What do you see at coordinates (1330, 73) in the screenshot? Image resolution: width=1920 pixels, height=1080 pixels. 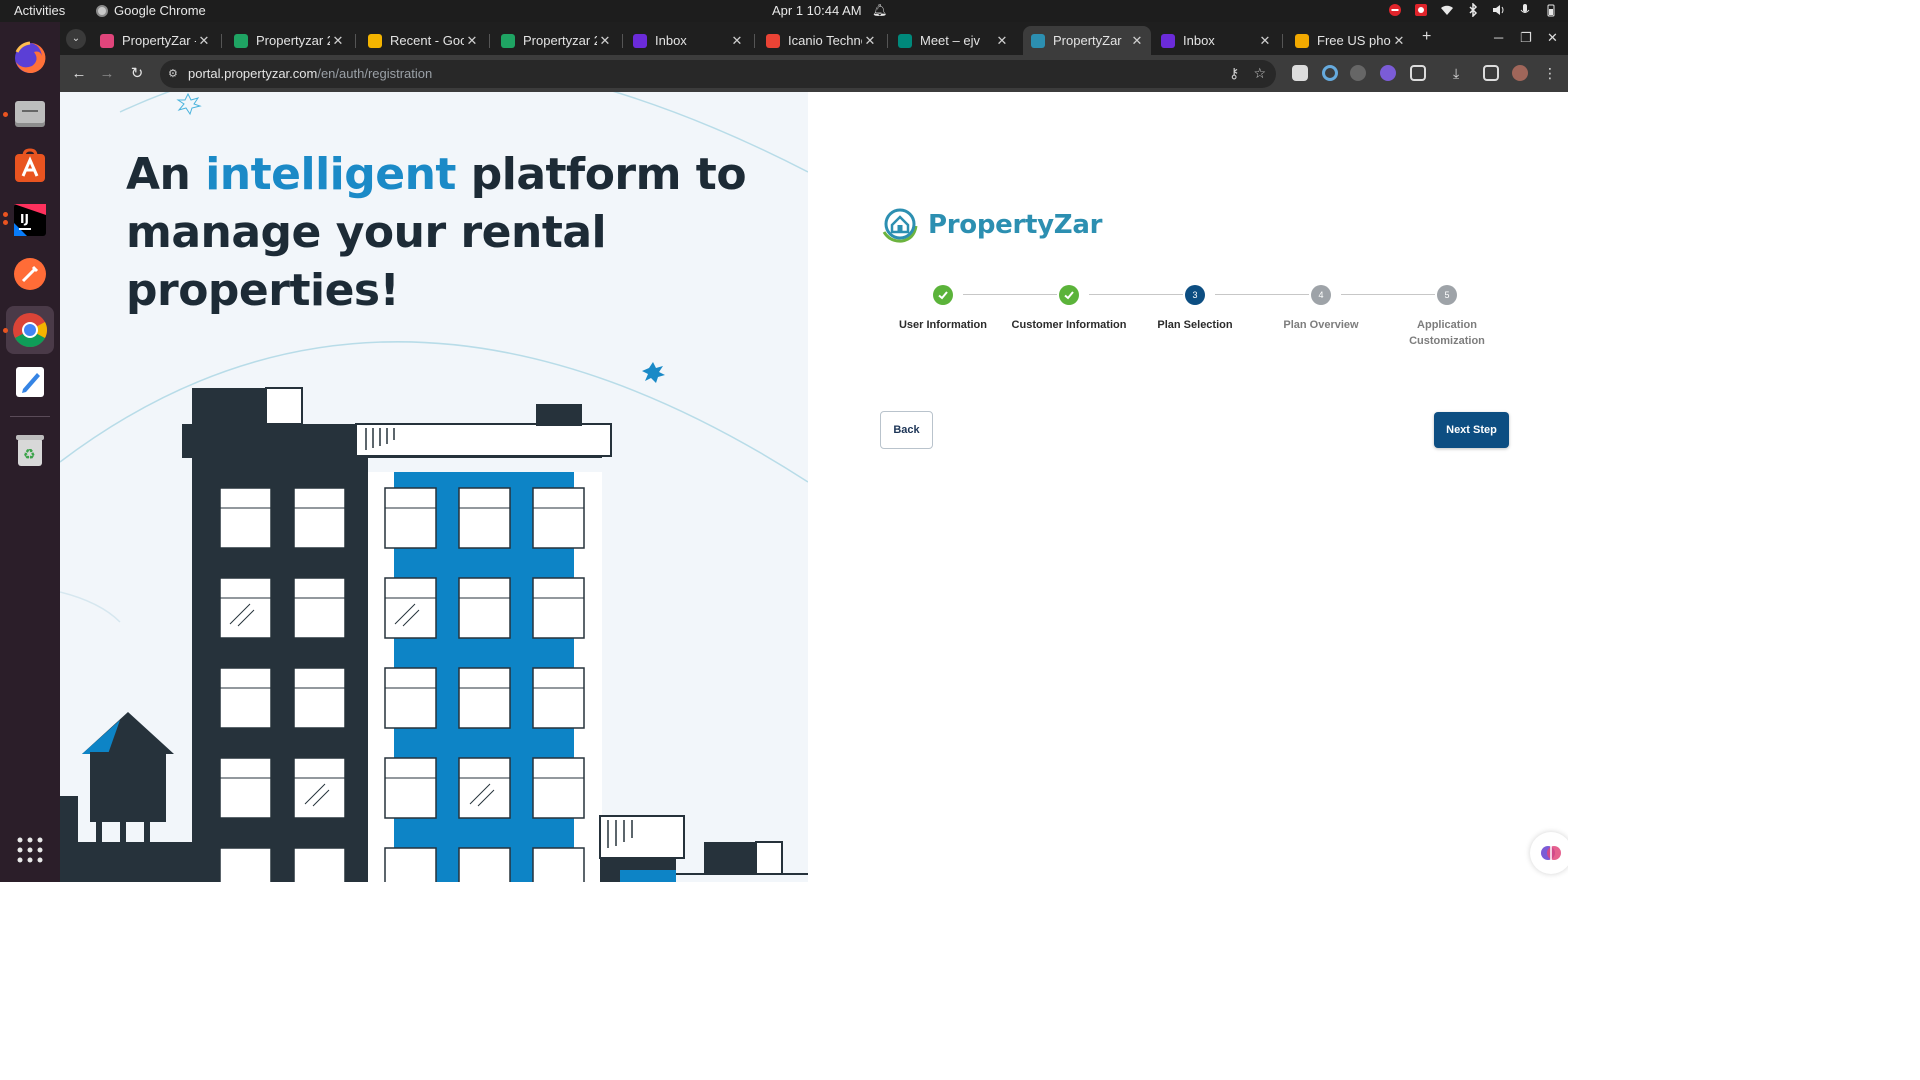 I see `color-extension-icon` at bounding box center [1330, 73].